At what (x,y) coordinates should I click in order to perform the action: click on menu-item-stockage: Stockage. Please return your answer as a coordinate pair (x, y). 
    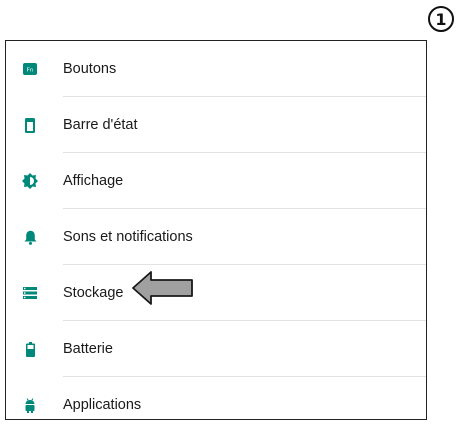
    Looking at the image, I should click on (216, 293).